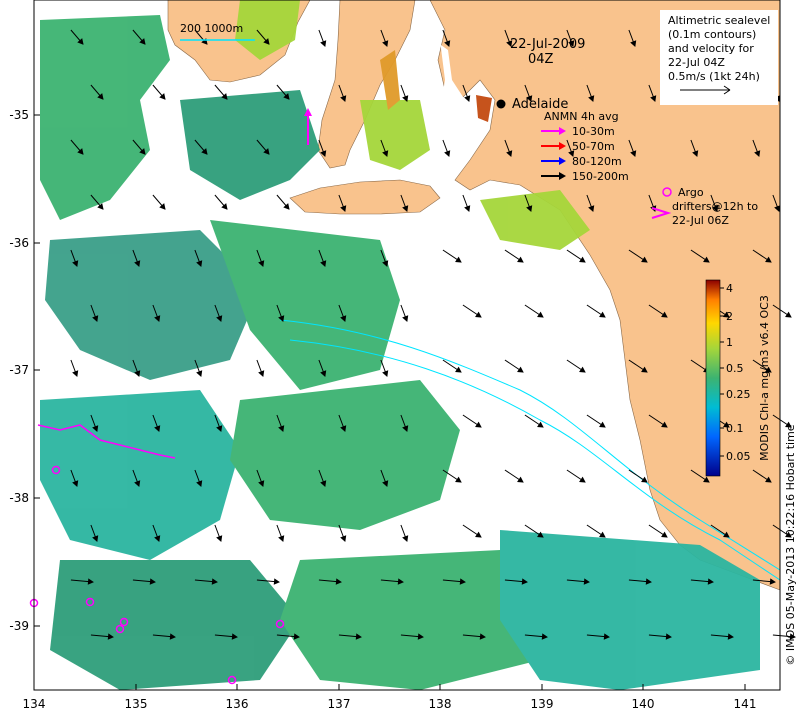  What do you see at coordinates (440, 704) in the screenshot?
I see `x-tick-label: 138` at bounding box center [440, 704].